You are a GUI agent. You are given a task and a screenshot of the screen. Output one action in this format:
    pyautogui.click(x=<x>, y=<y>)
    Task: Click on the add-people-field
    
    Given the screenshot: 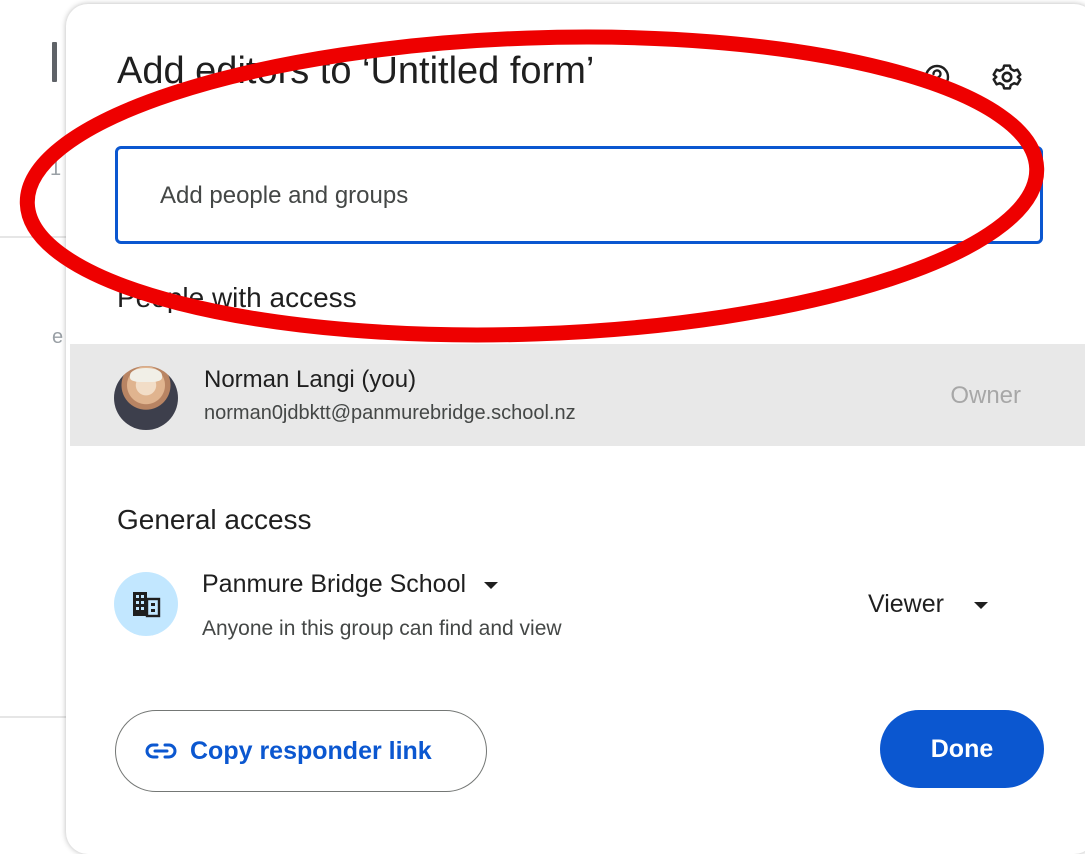 What is the action you would take?
    pyautogui.click(x=579, y=195)
    